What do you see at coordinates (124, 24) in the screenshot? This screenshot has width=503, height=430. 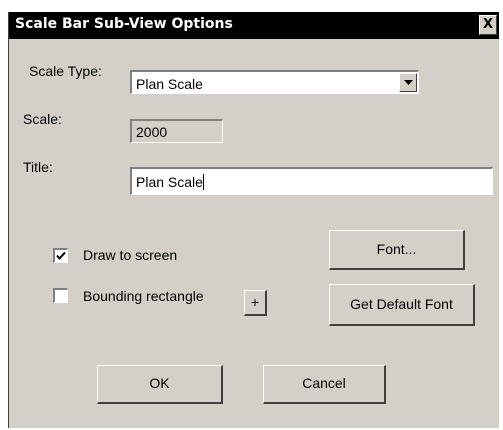 I see `window-title: Scale Bar Sub-View Options` at bounding box center [124, 24].